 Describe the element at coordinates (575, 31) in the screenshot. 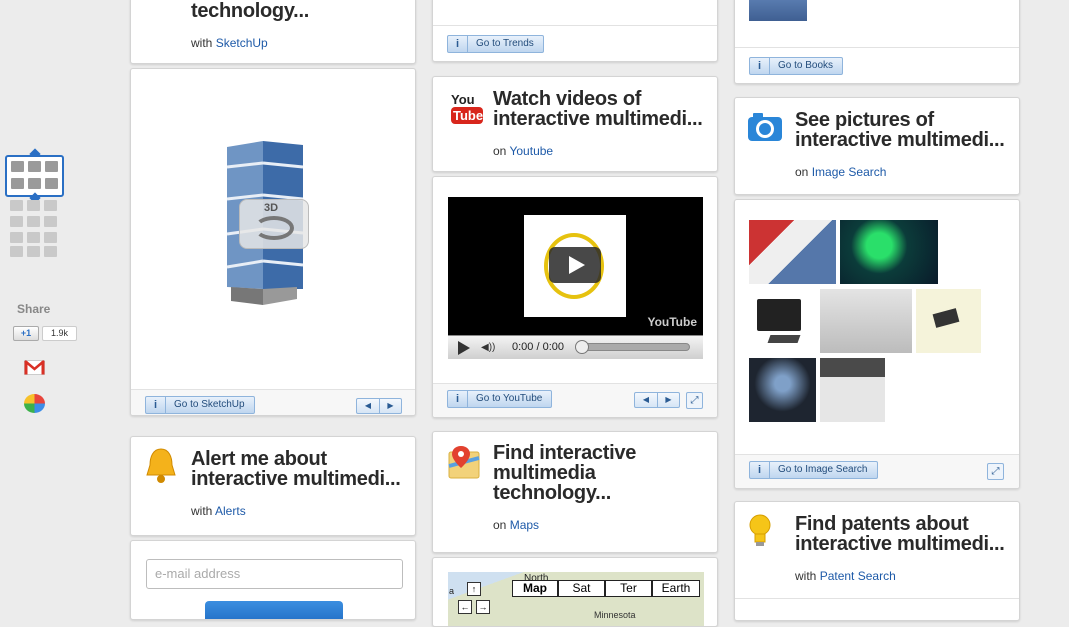

I see `trends-card: i Go to Trends` at that location.